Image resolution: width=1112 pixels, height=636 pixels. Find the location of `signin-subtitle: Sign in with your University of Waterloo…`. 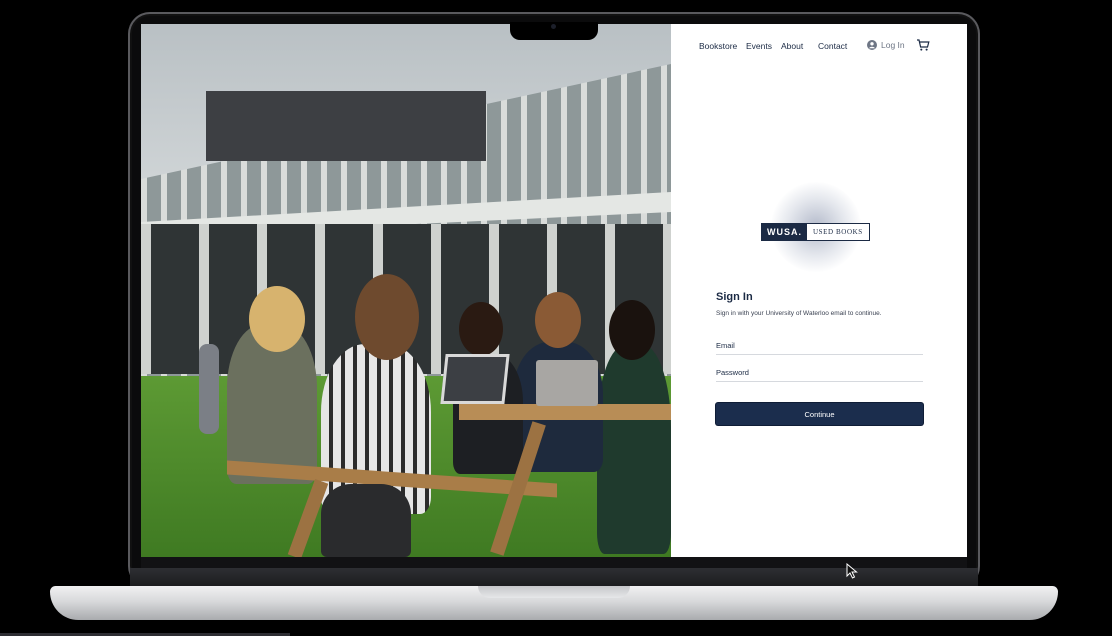

signin-subtitle: Sign in with your University of Waterloo… is located at coordinates (799, 313).